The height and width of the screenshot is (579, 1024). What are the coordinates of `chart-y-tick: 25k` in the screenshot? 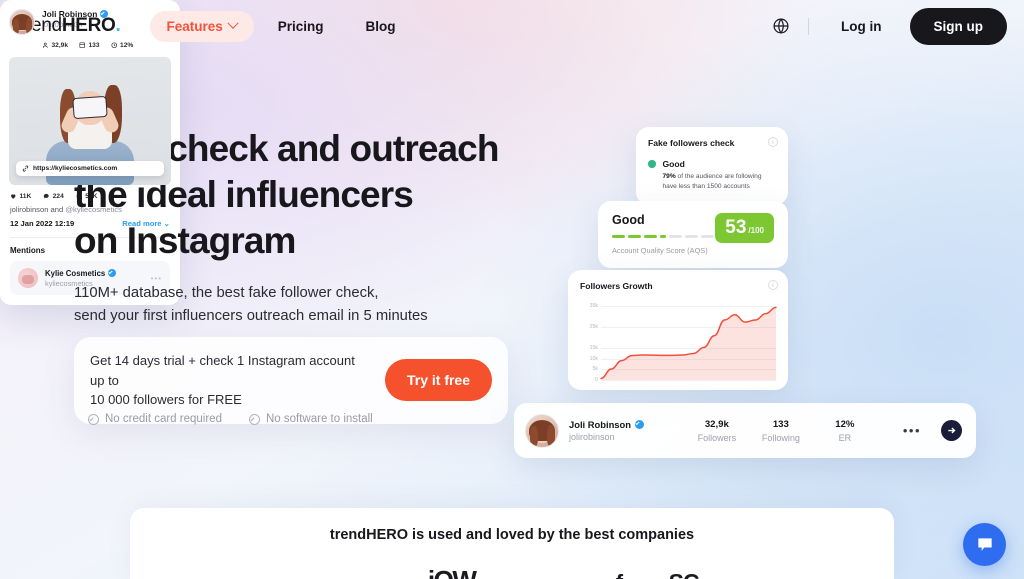 It's located at (593, 327).